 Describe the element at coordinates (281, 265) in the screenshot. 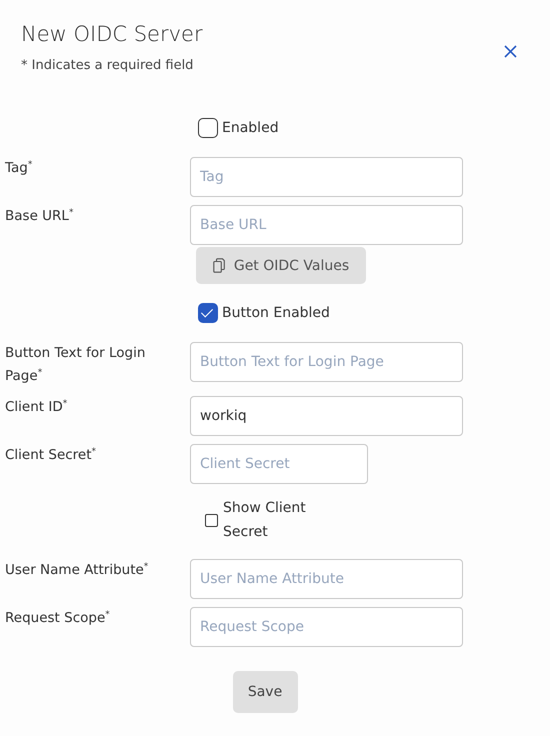

I see `get-values-button: Get OIDC Values` at that location.